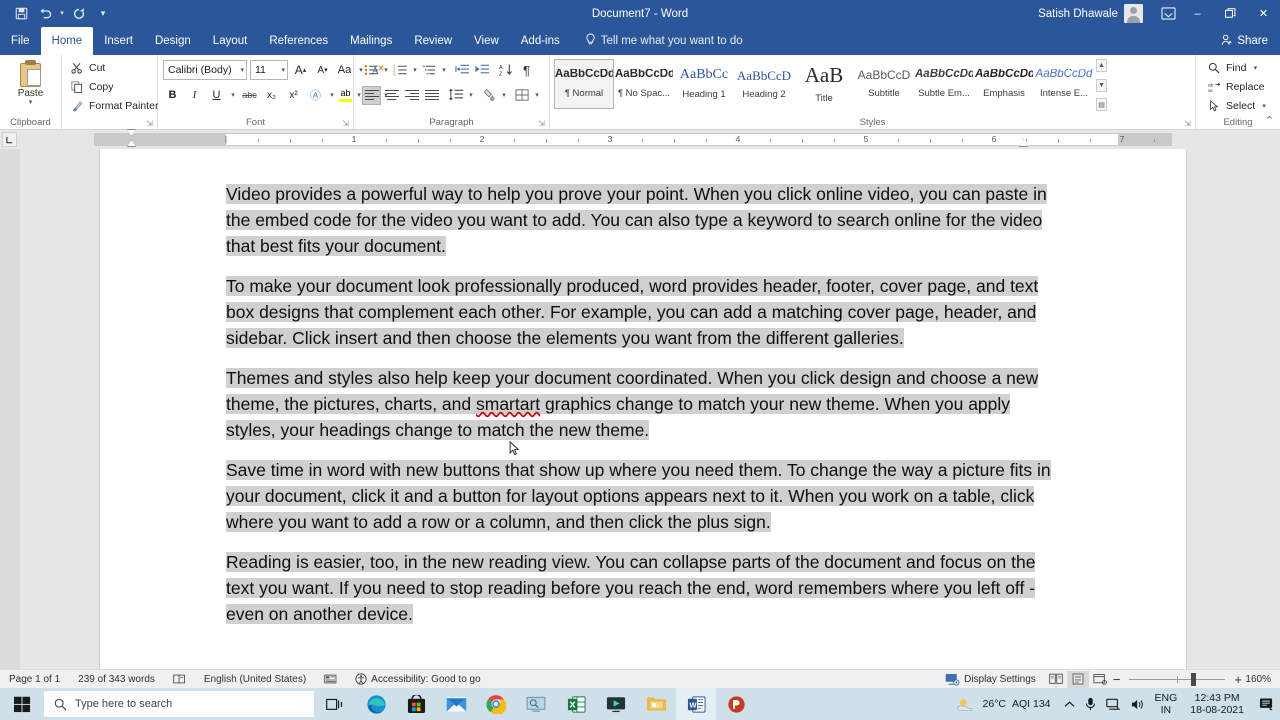 This screenshot has width=1280, height=720. What do you see at coordinates (335, 704) in the screenshot?
I see `task-view-button` at bounding box center [335, 704].